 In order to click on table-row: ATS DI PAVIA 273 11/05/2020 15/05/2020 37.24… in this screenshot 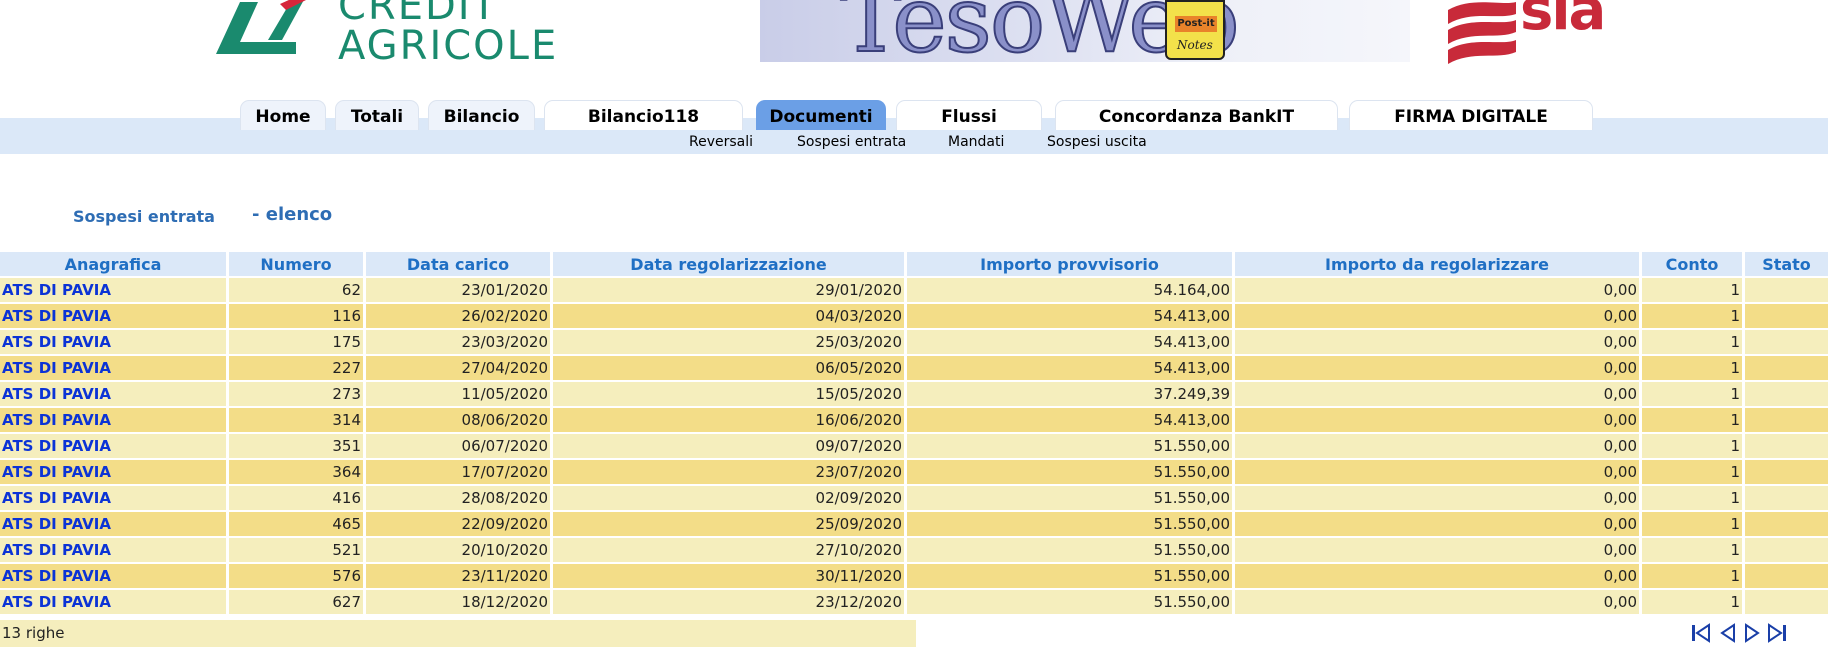, I will do `click(914, 395)`.